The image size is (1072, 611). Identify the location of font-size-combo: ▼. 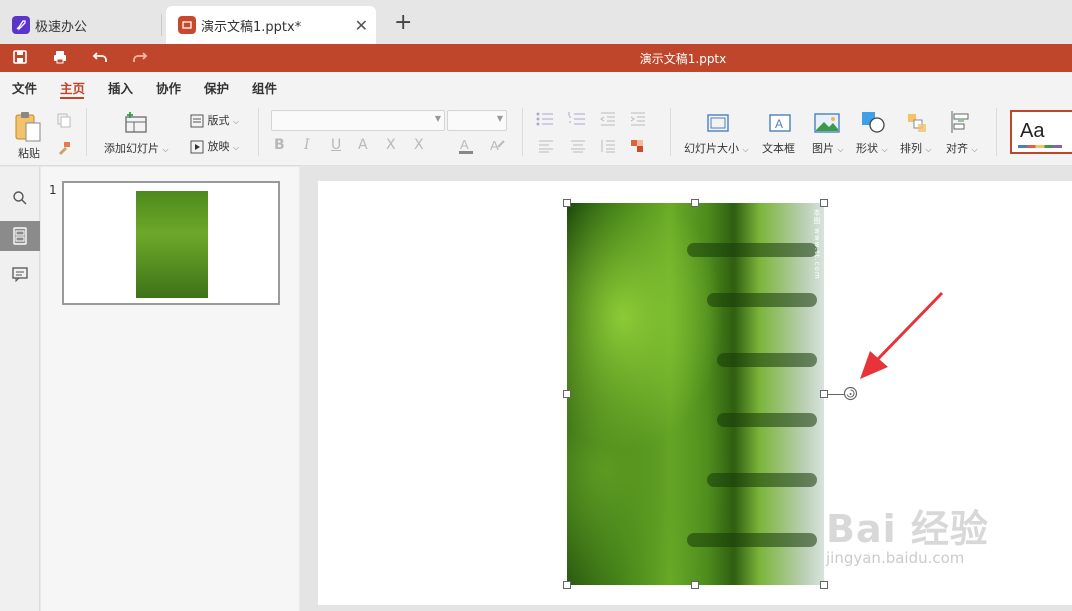
(477, 120).